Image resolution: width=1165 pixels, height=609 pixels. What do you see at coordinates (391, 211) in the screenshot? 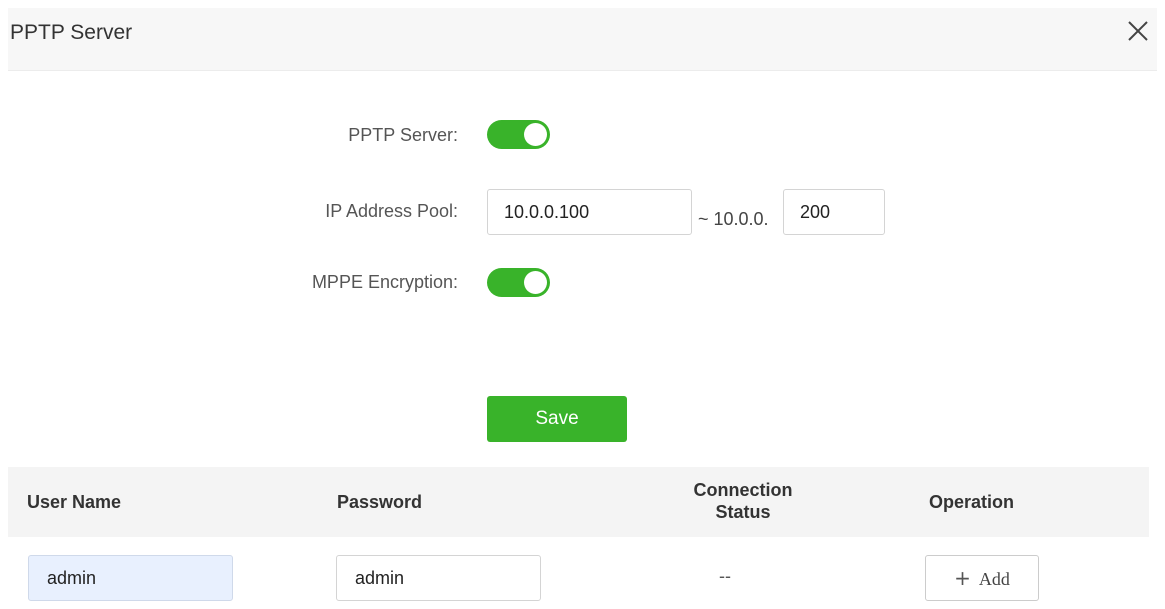
I see `ip-address-pool-label: IP Address Pool:` at bounding box center [391, 211].